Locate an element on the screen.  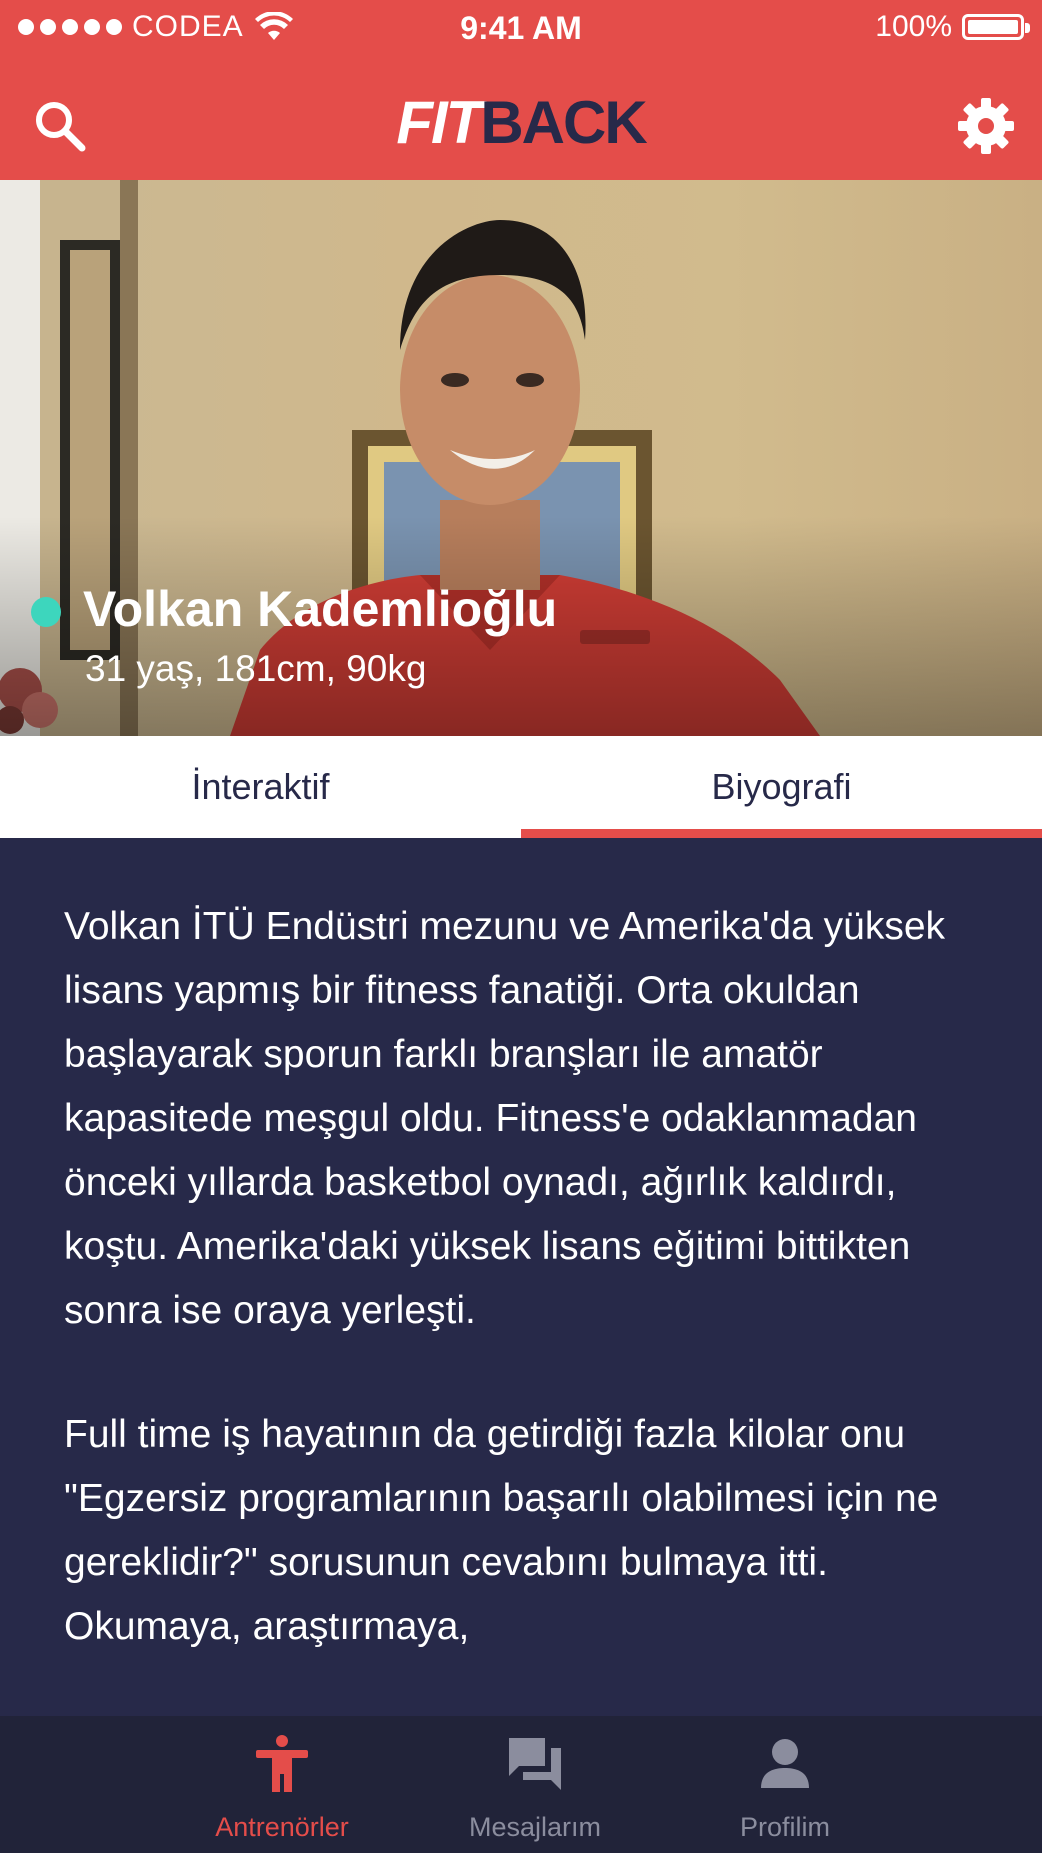
nav-trainers-label: Antrenörler is located at coordinates (282, 1827).